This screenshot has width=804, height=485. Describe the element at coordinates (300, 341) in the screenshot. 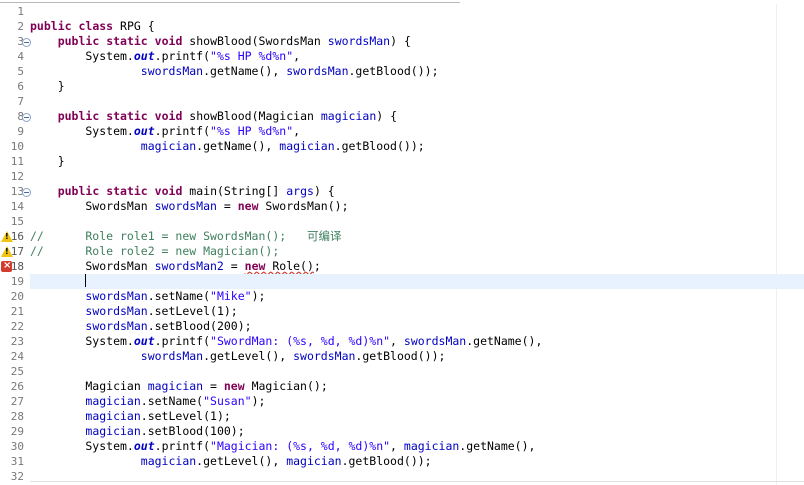

I see `string-token: "SwordMan: (%s, %d, %d)%n"` at that location.